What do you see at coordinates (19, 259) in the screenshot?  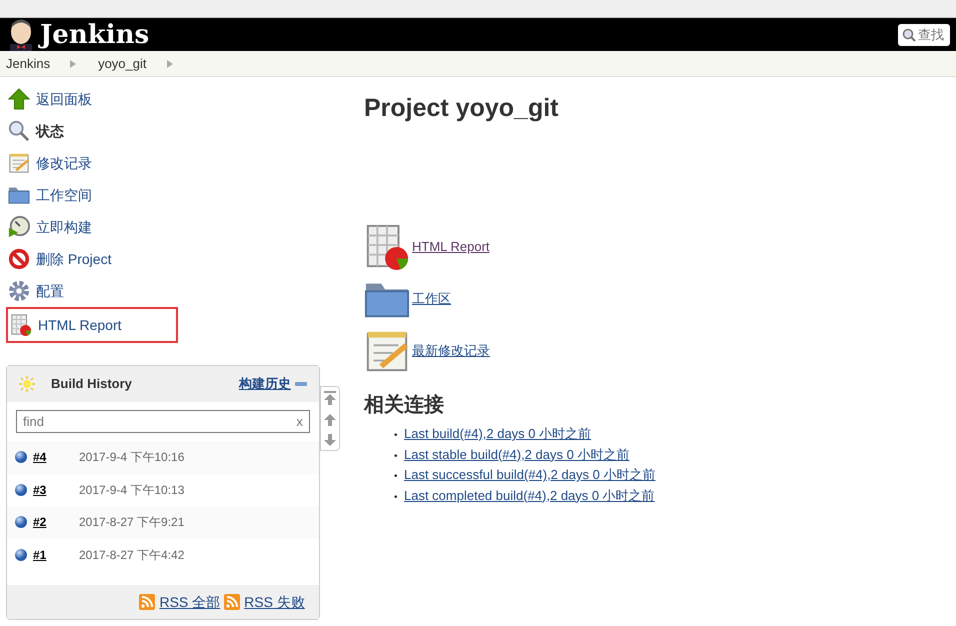 I see `prohibited-icon` at bounding box center [19, 259].